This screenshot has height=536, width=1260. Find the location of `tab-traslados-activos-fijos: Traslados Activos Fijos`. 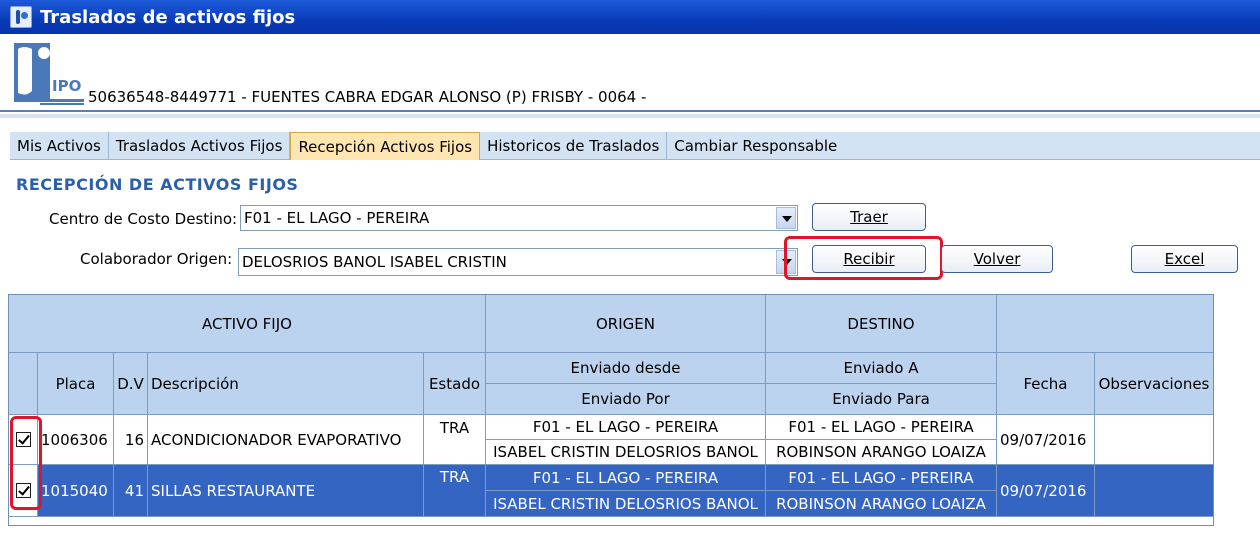

tab-traslados-activos-fijos: Traslados Activos Fijos is located at coordinates (200, 146).